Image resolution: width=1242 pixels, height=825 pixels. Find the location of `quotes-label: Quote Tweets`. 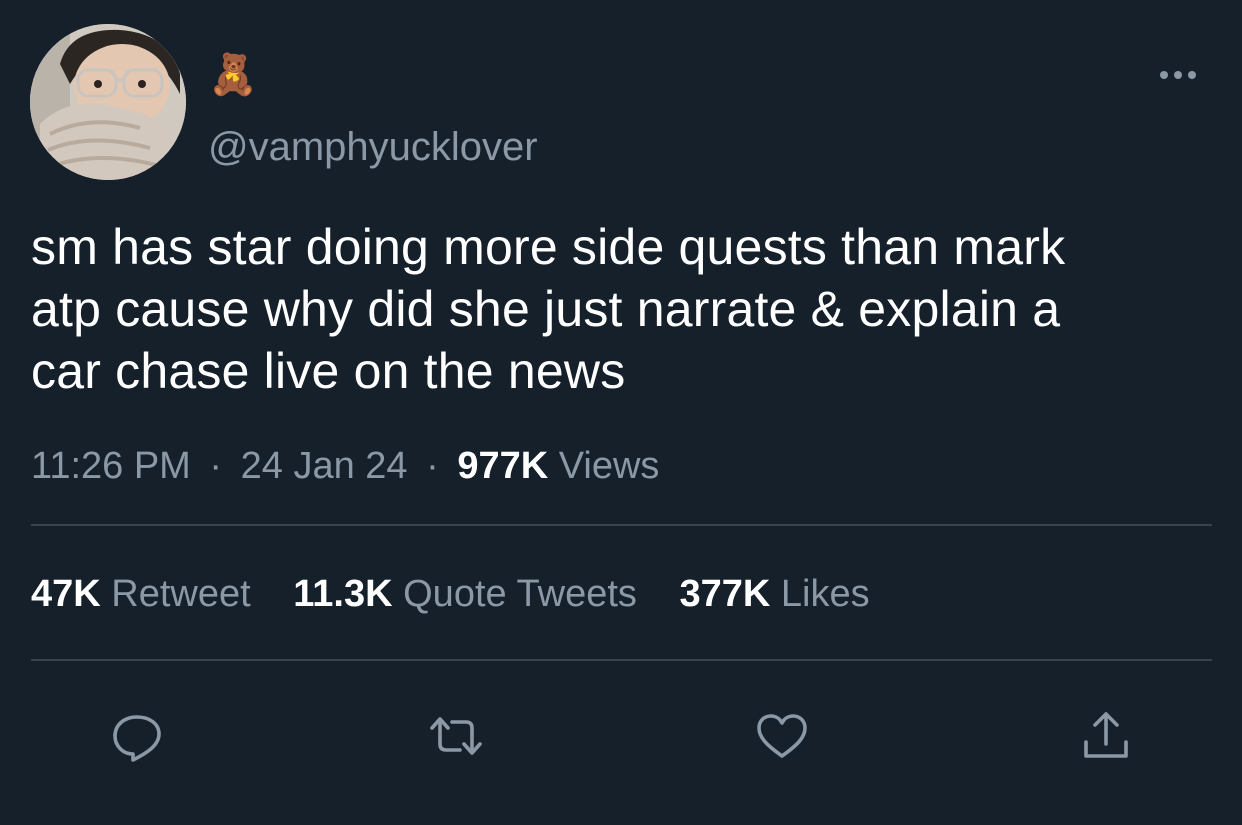

quotes-label: Quote Tweets is located at coordinates (520, 594).